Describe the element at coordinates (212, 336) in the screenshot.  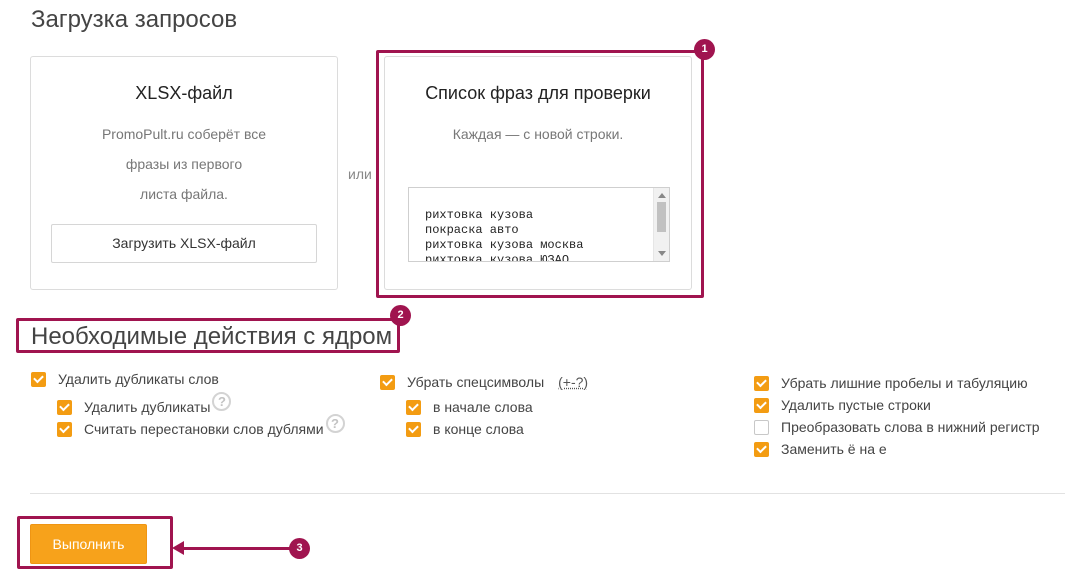
I see `actions-section-title: Необходимые действия с ядром` at that location.